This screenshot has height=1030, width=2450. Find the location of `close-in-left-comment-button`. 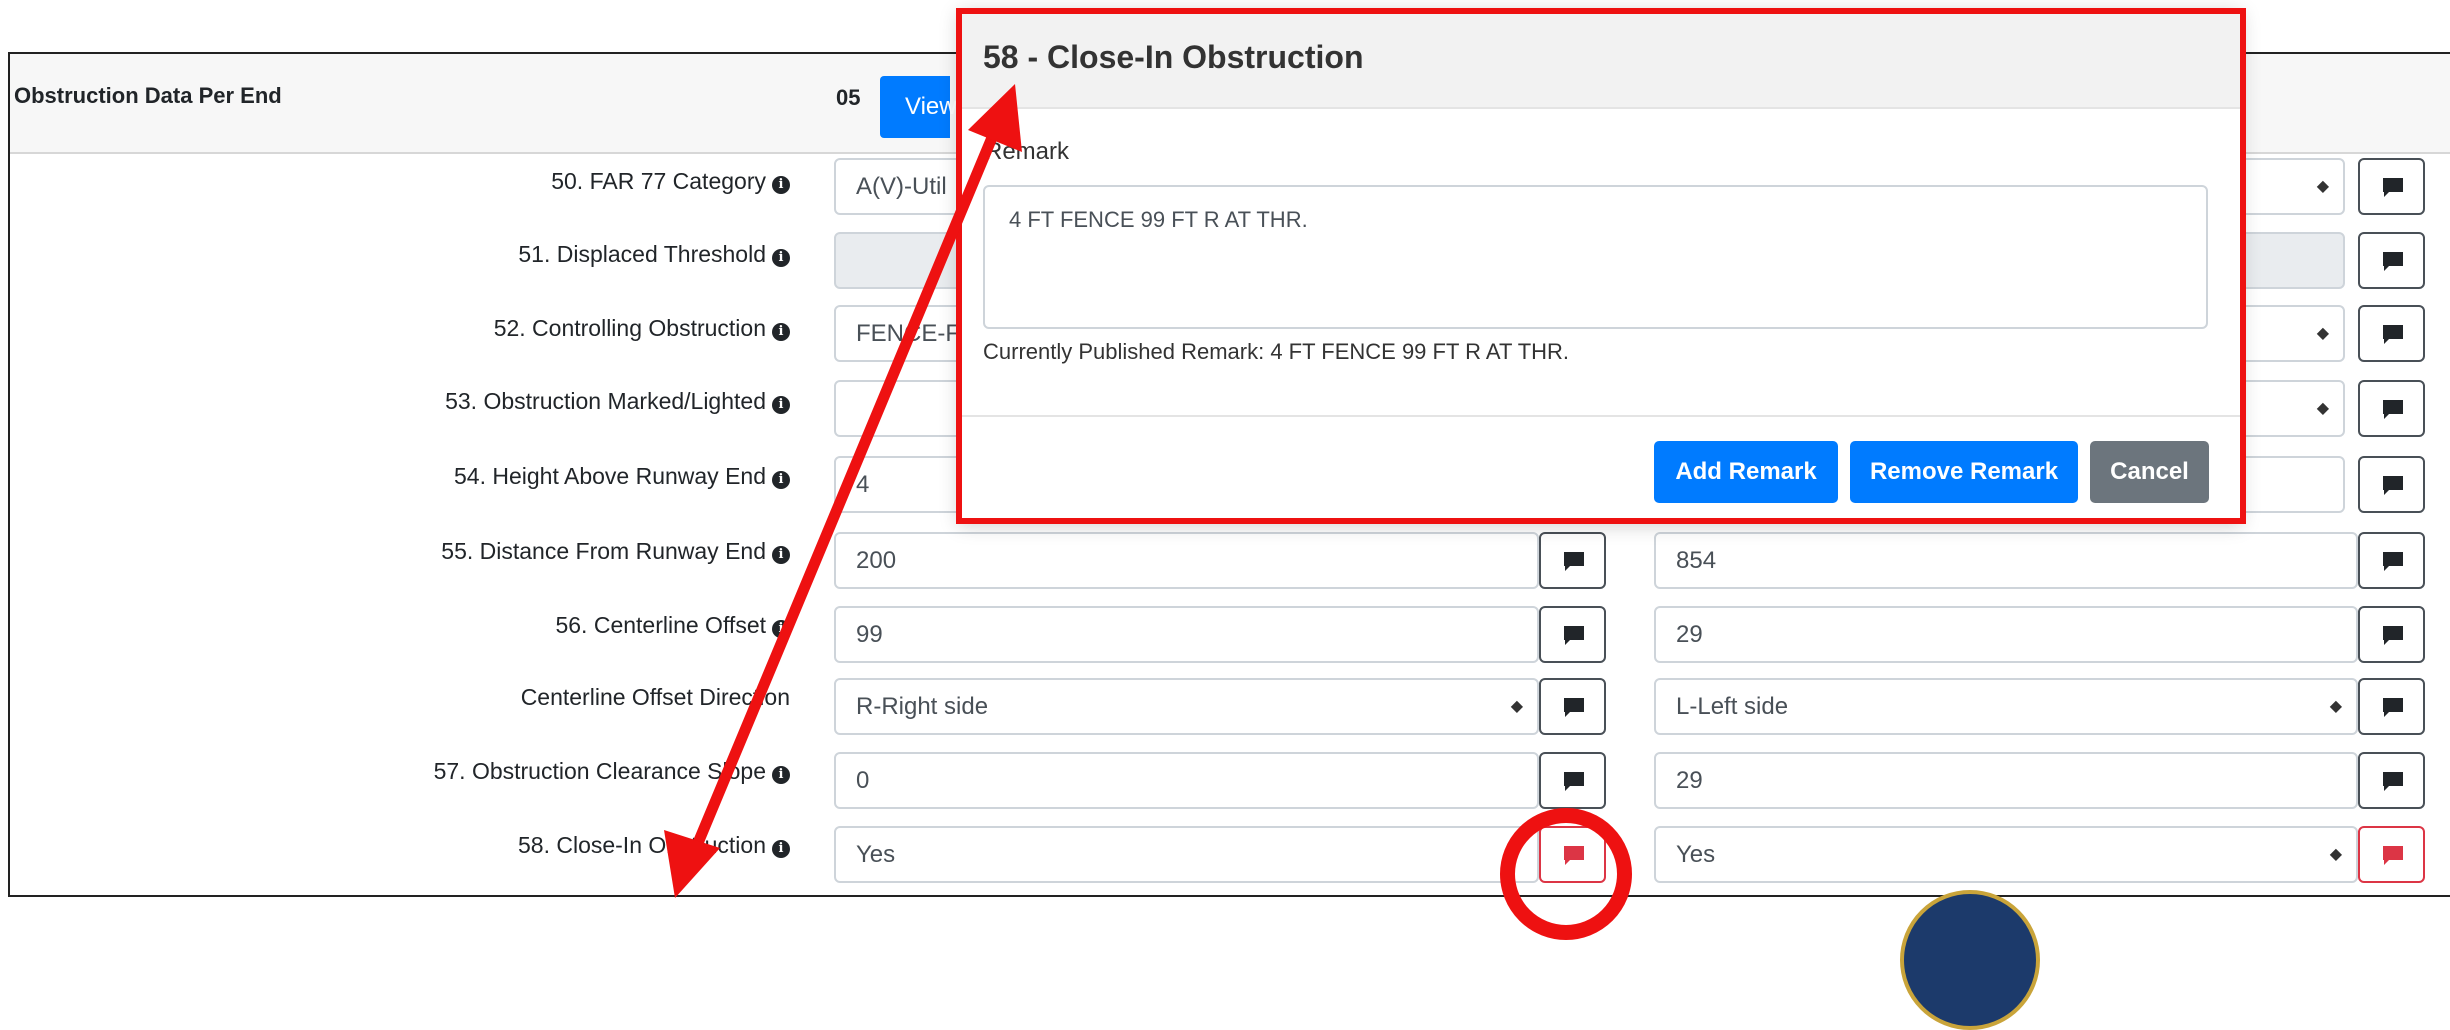

close-in-left-comment-button is located at coordinates (1572, 854).